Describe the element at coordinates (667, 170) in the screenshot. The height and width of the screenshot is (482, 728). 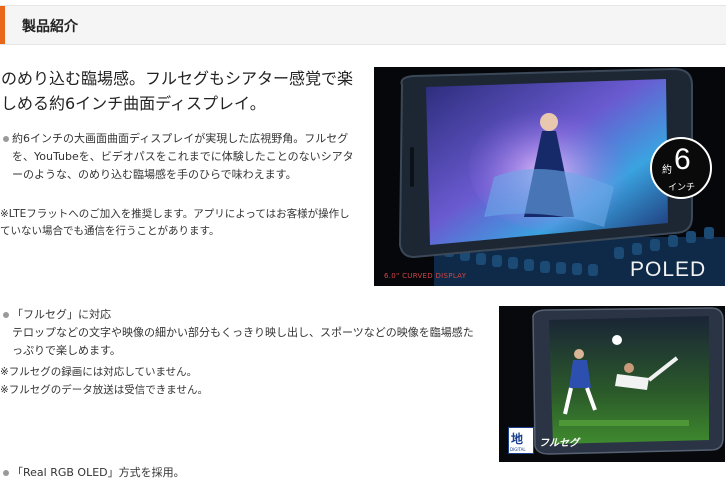
I see `badge-prefix: 約` at that location.